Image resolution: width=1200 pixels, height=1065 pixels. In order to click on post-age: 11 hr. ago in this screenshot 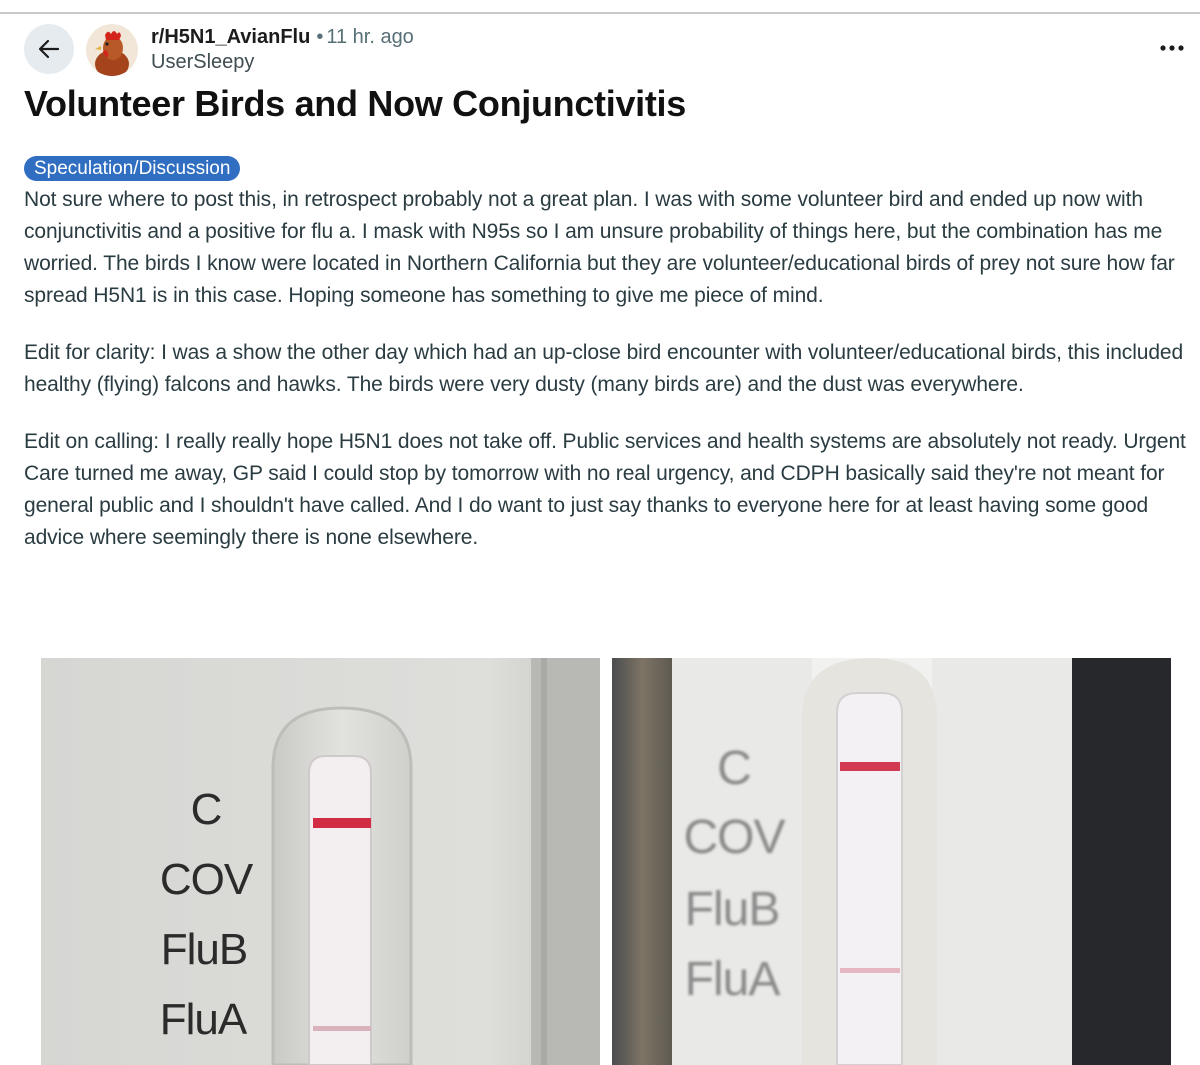, I will do `click(370, 37)`.